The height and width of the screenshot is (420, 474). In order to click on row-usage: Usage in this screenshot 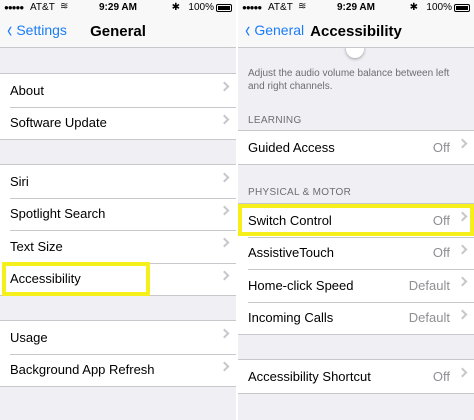, I will do `click(118, 337)`.